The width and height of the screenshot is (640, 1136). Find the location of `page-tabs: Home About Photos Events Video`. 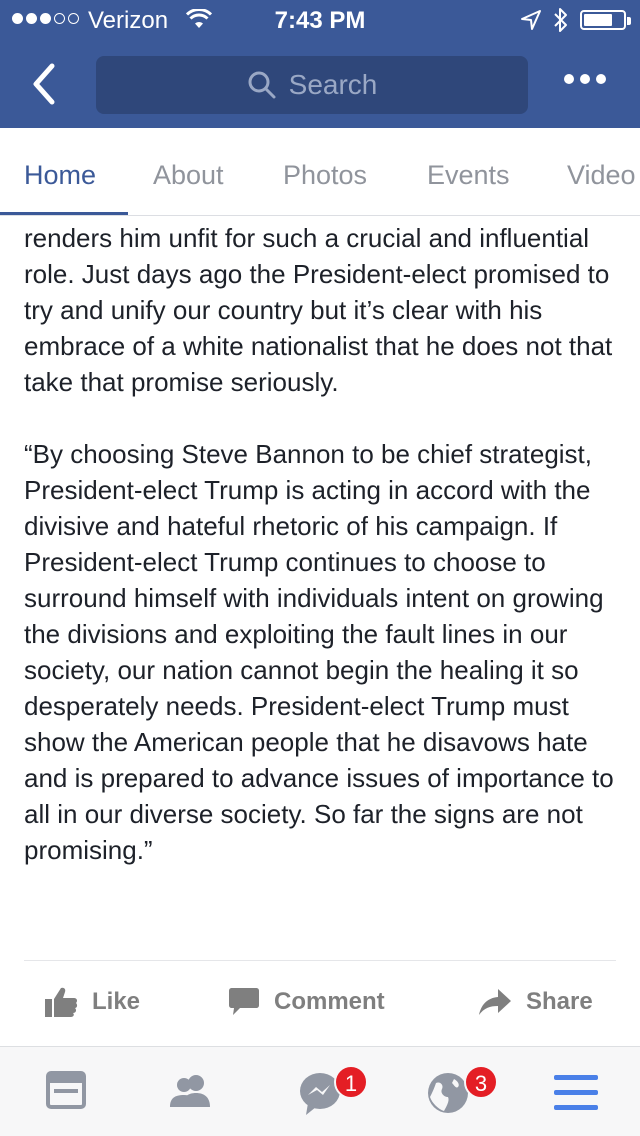

page-tabs: Home About Photos Events Video is located at coordinates (320, 172).